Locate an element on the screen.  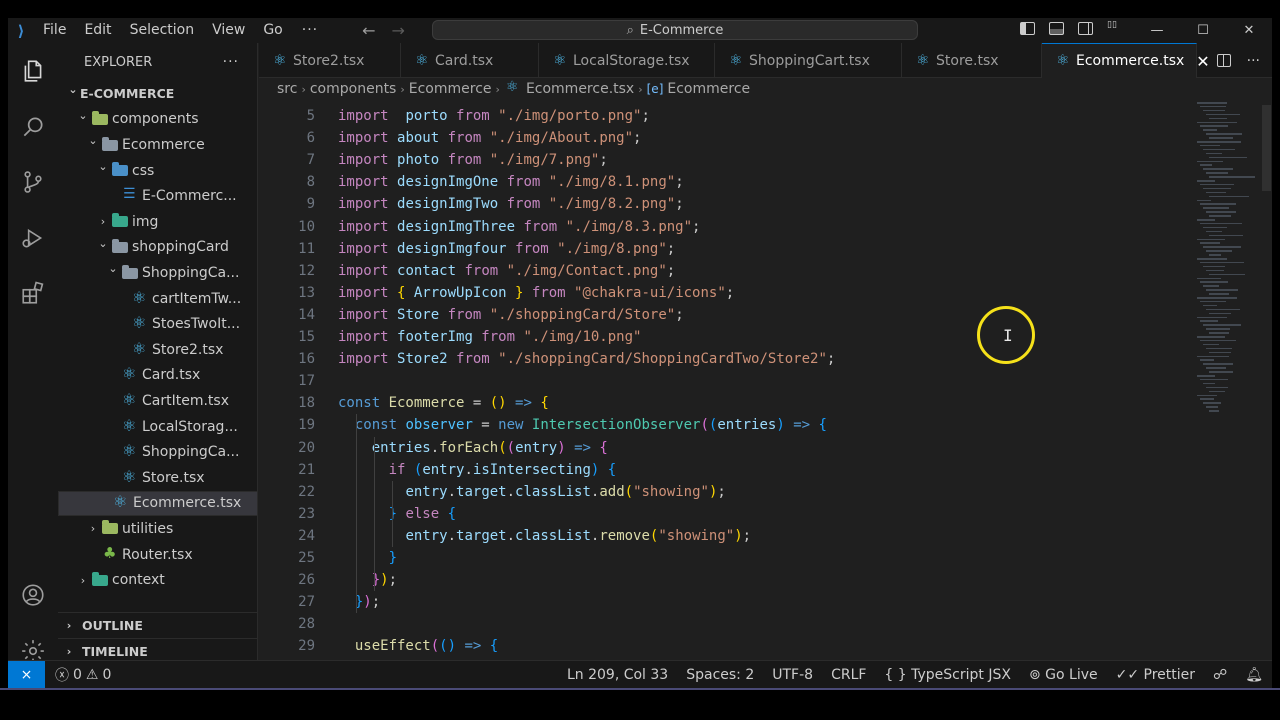
editor-tab: Store.tsx is located at coordinates (972, 60).